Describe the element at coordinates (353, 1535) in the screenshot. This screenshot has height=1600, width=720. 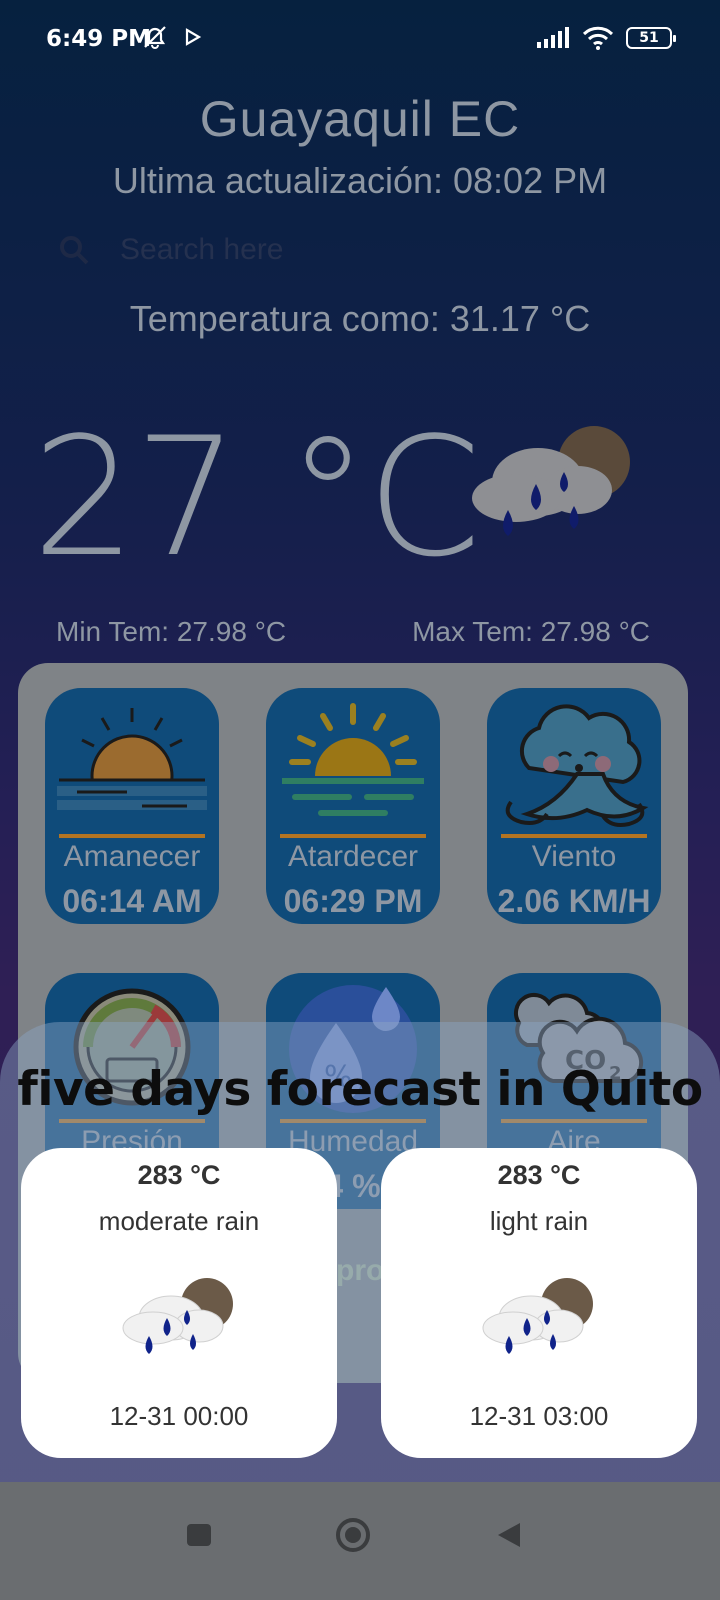
I see `home-button` at that location.